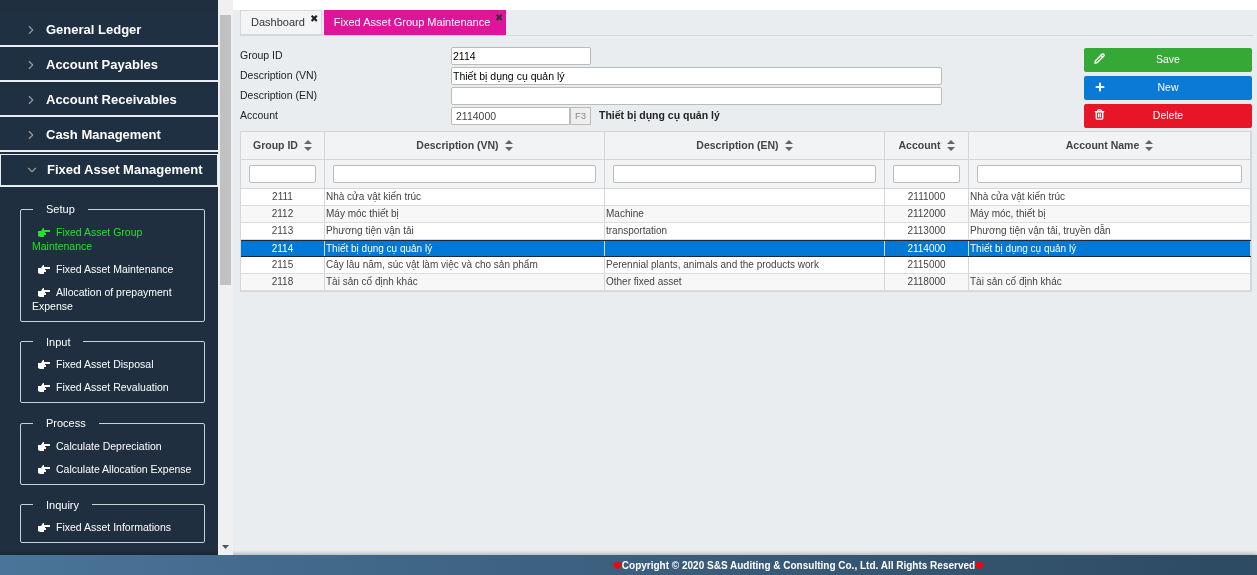 This screenshot has height=575, width=1257. Describe the element at coordinates (745, 145) in the screenshot. I see `column-header: Description (EN)` at that location.